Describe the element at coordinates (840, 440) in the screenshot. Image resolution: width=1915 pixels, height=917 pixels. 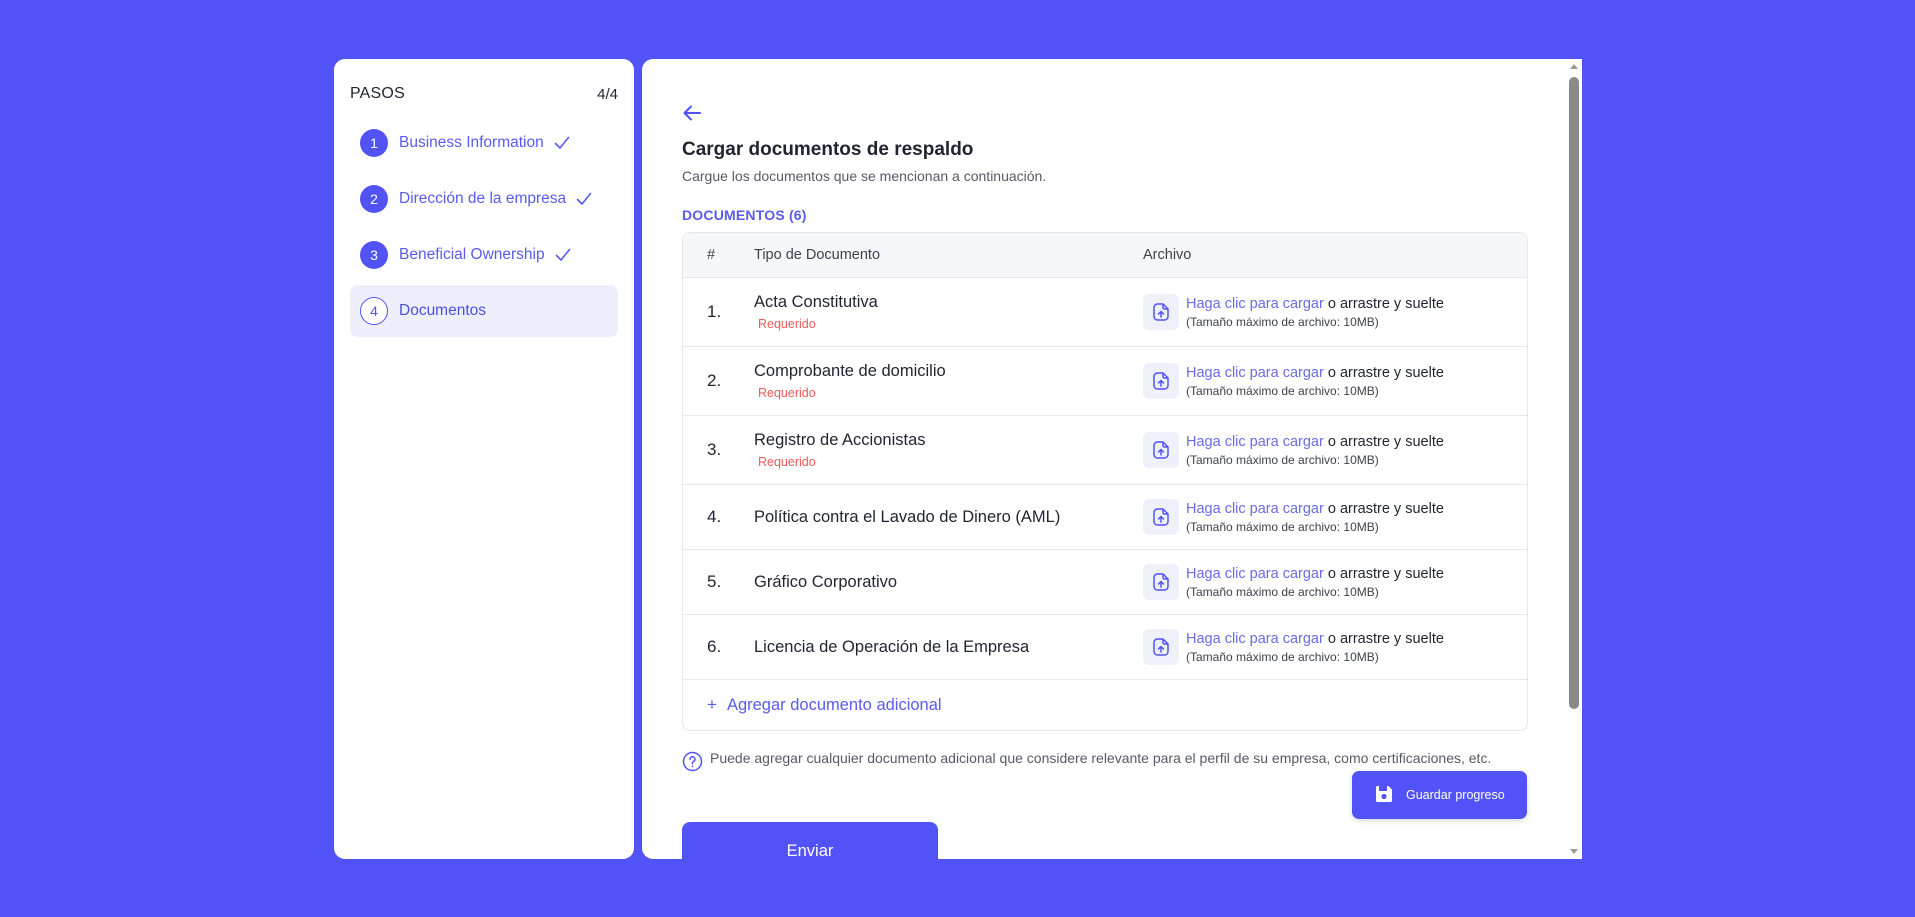
I see `document-name: Registro de Accionistas` at that location.